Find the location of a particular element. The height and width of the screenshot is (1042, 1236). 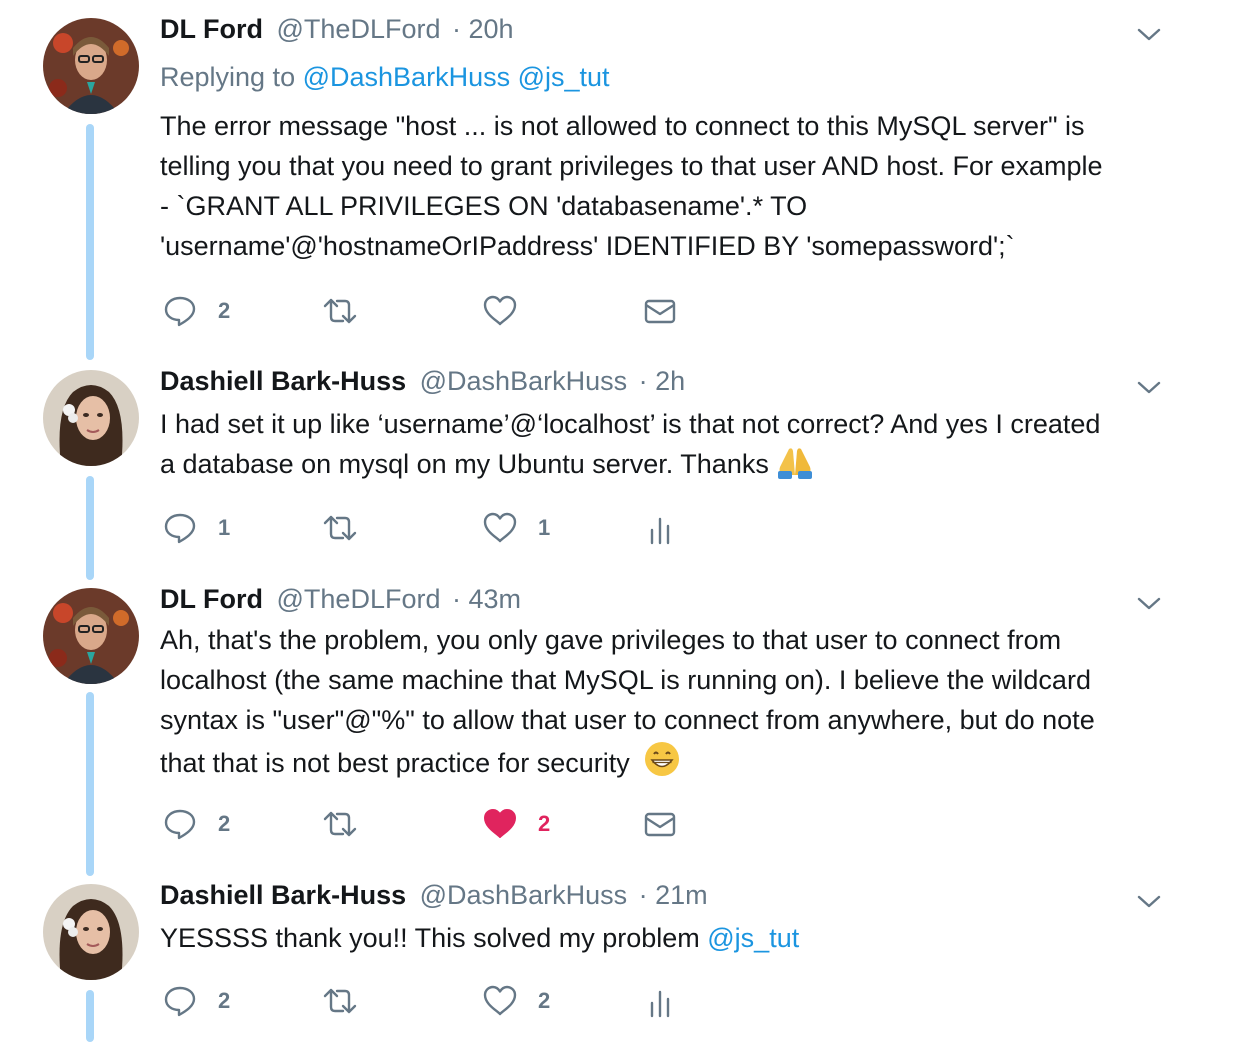

tweet-actions: 2 is located at coordinates (432, 311).